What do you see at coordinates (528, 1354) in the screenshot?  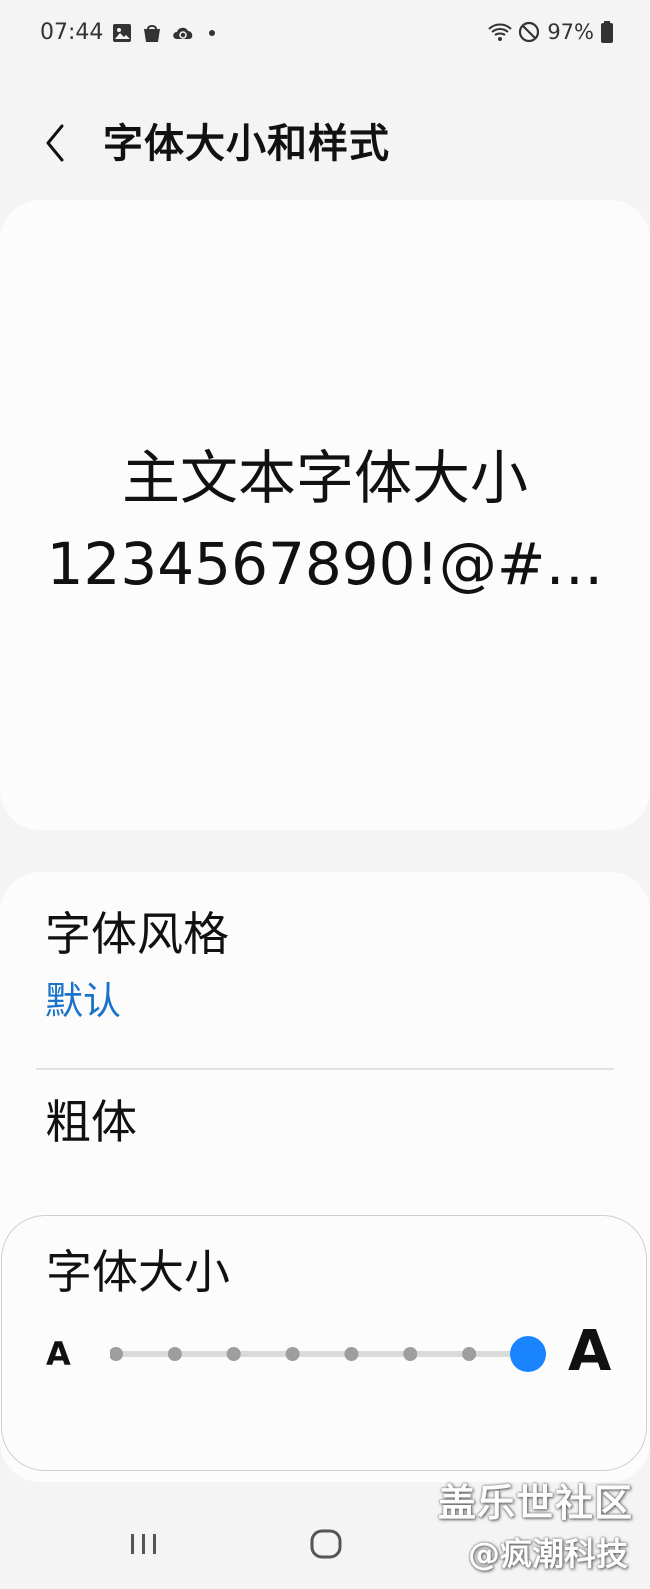 I see `slider-thumb` at bounding box center [528, 1354].